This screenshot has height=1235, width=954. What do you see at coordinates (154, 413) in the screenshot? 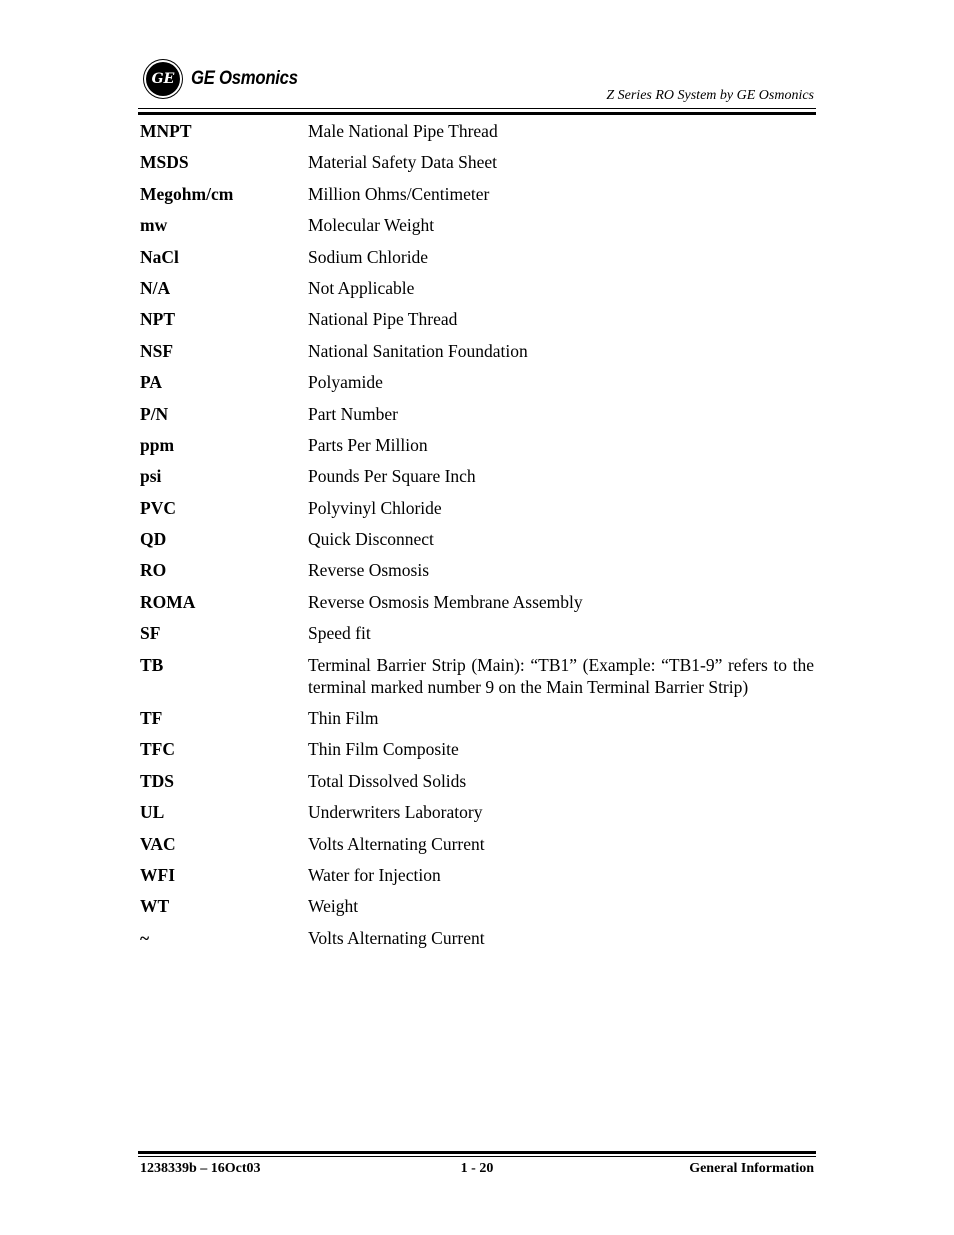
I see `glossary-term: P/N` at bounding box center [154, 413].